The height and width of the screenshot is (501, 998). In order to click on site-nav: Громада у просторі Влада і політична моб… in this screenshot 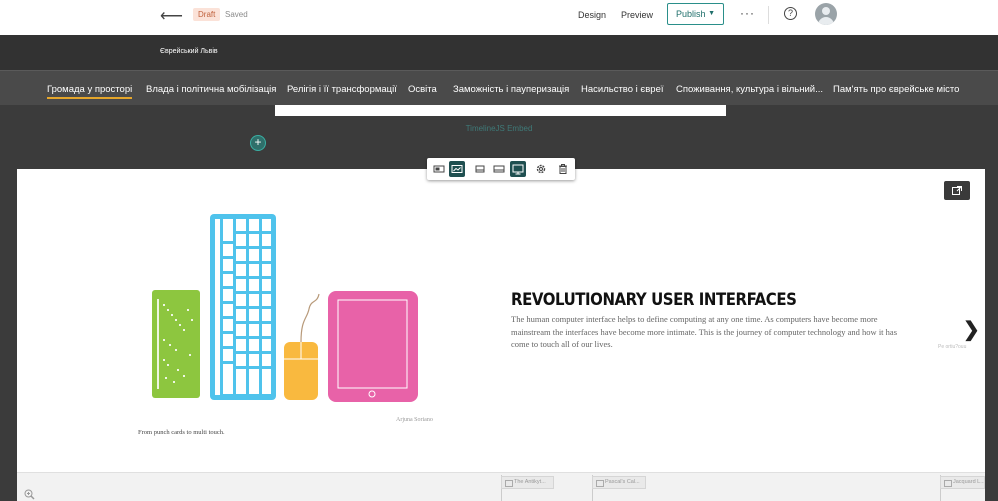, I will do `click(499, 87)`.